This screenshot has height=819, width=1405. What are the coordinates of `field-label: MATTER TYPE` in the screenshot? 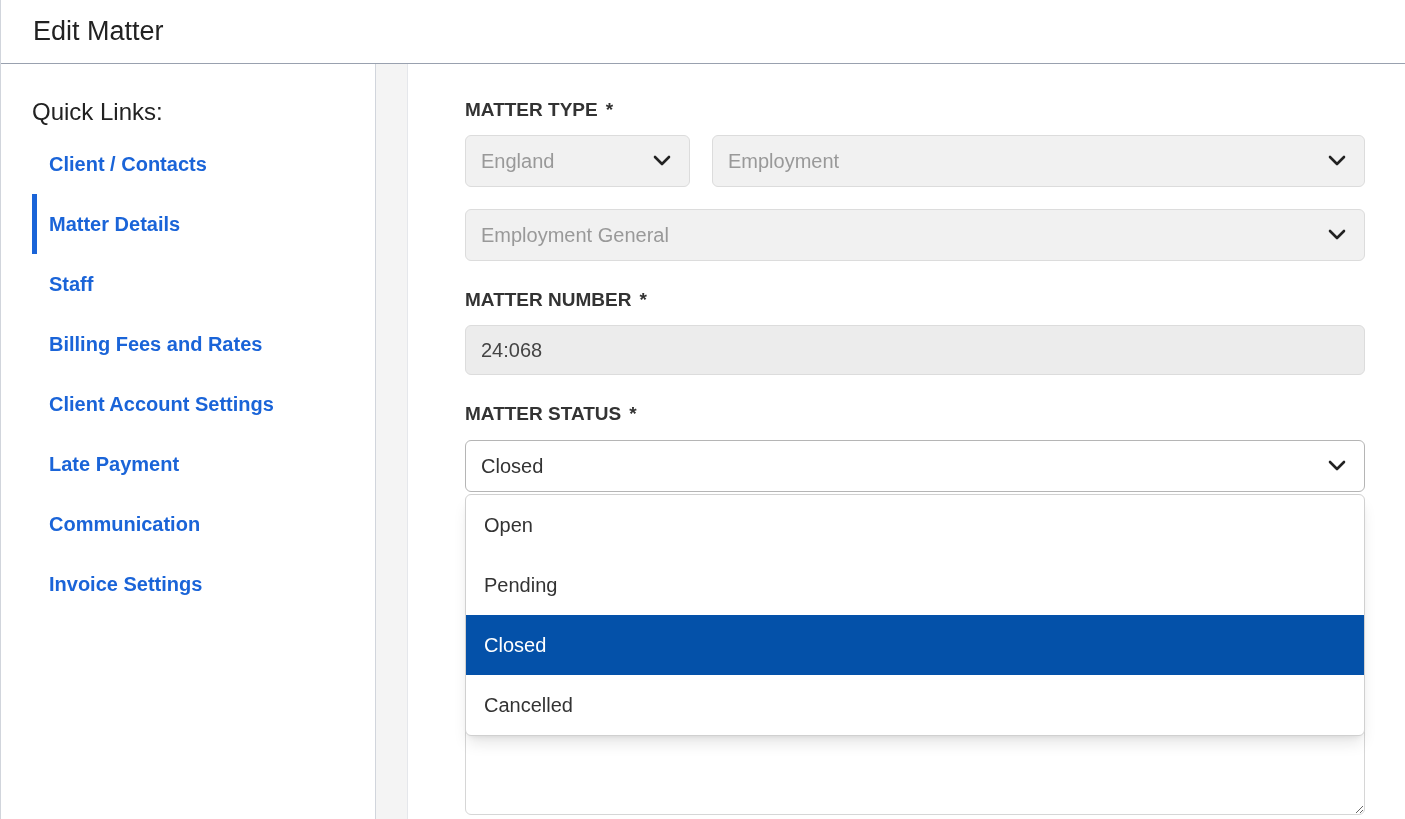 It's located at (531, 110).